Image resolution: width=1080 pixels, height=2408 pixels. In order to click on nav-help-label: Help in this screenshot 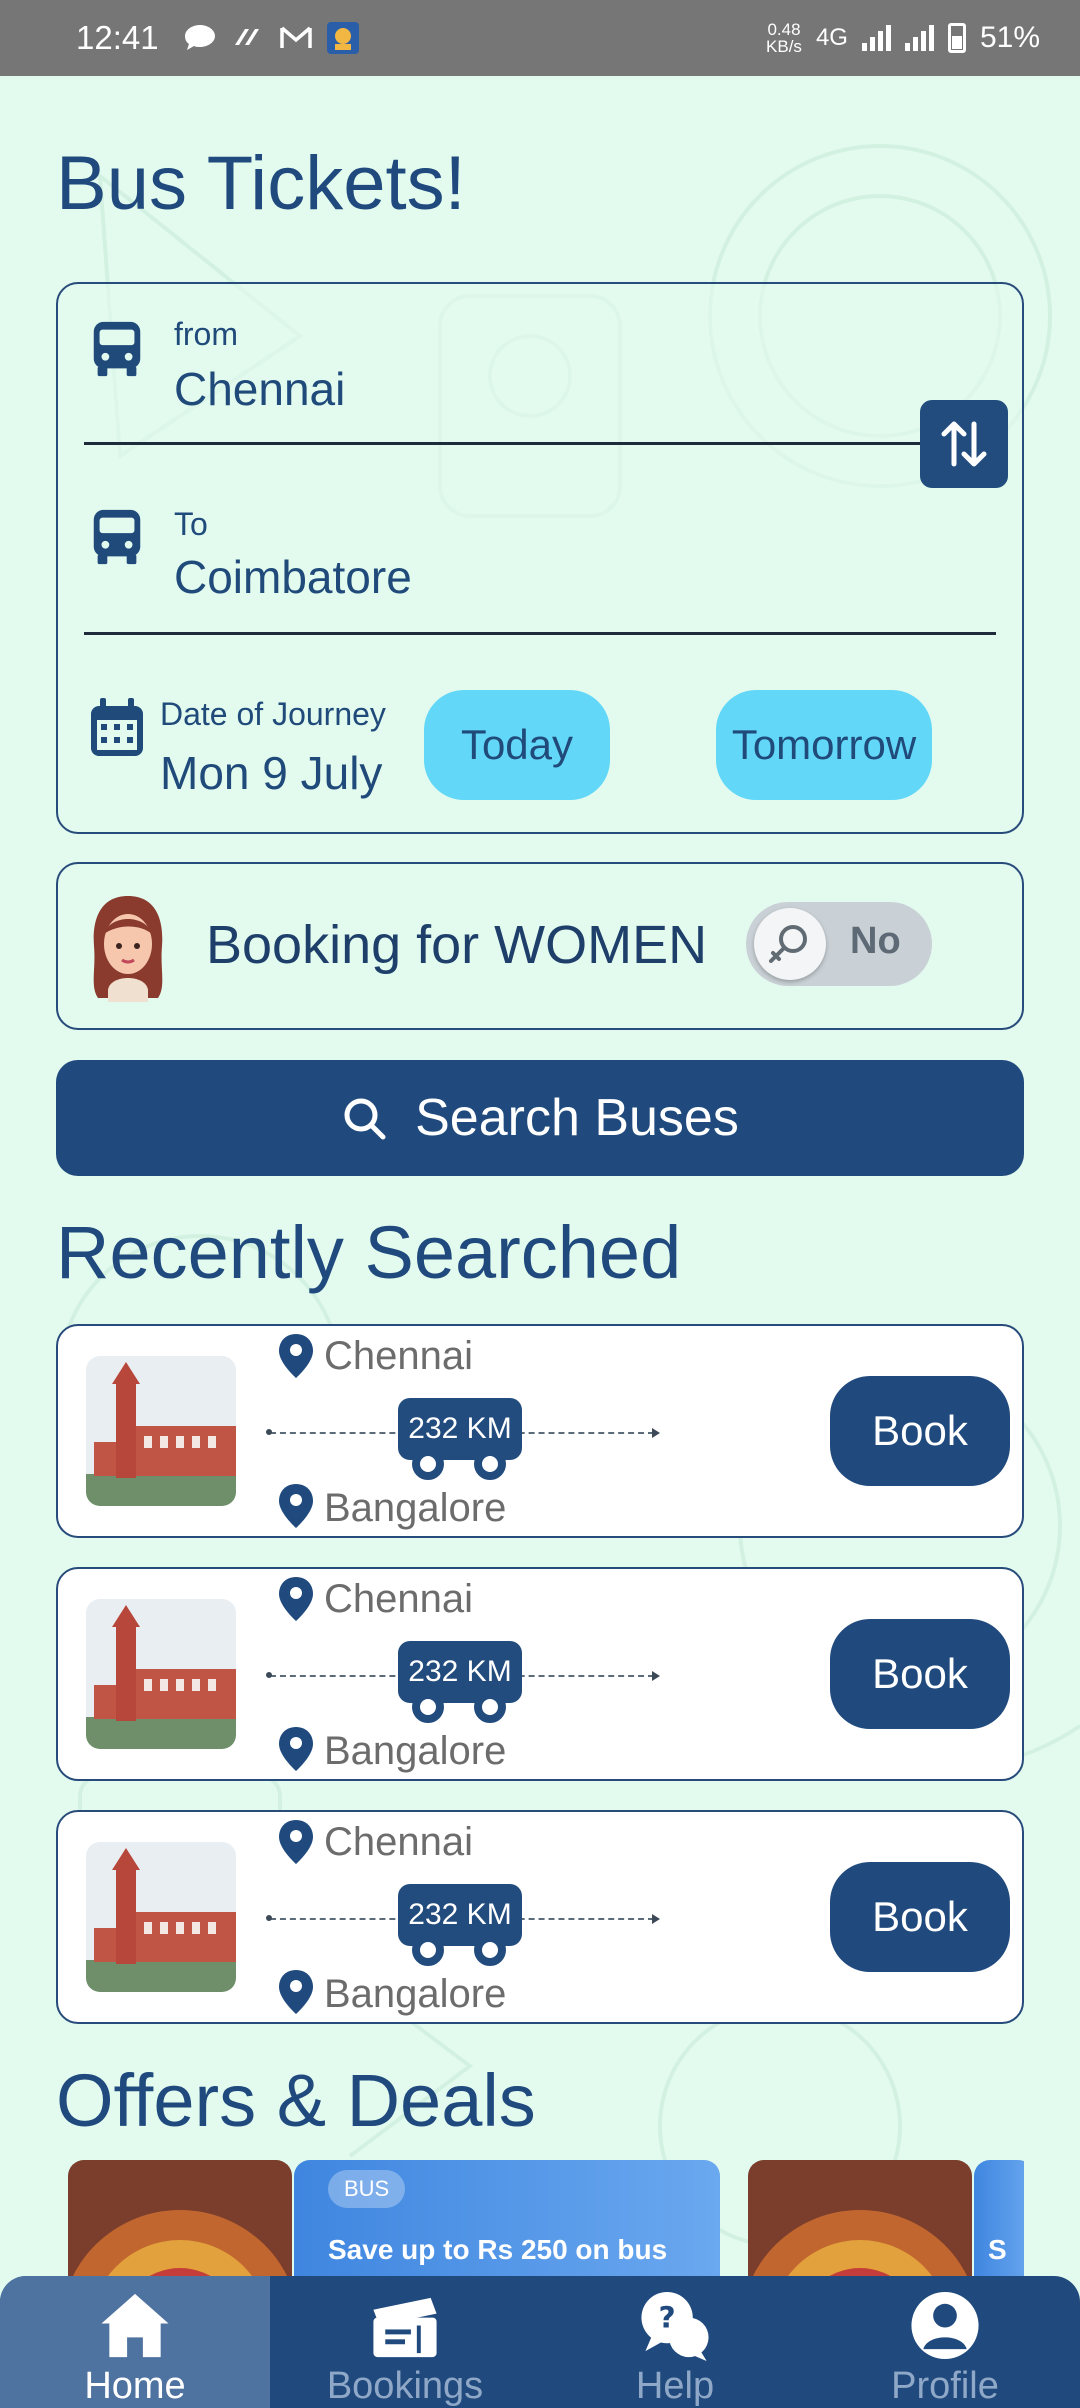, I will do `click(675, 2386)`.